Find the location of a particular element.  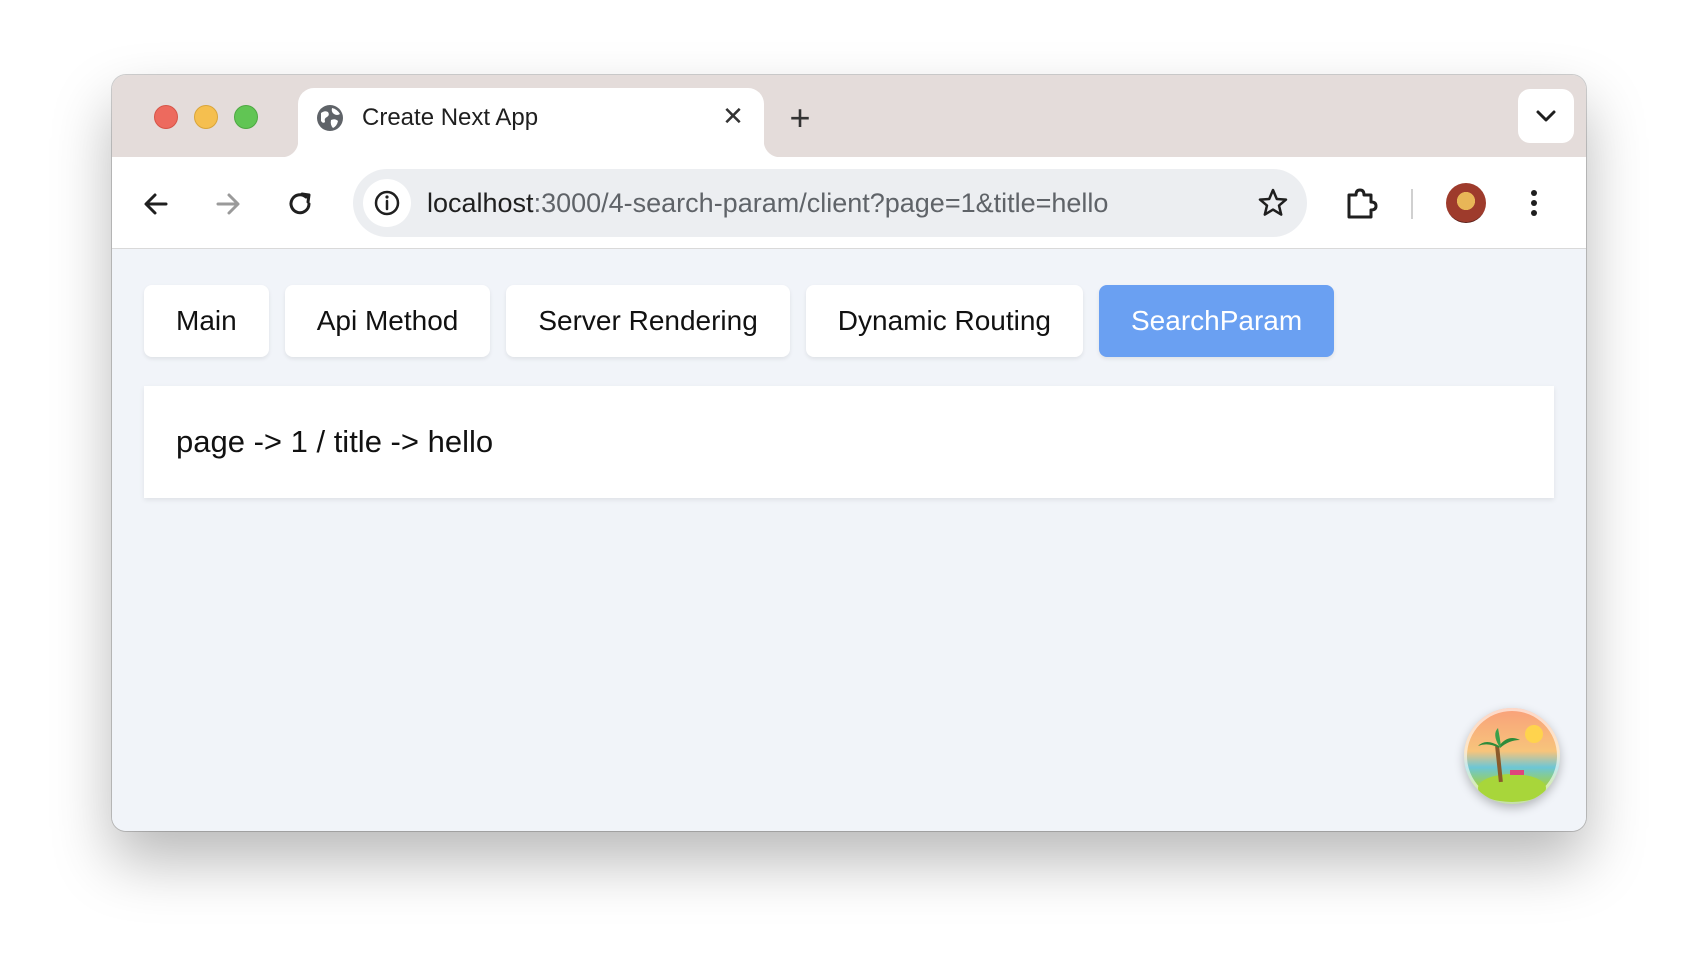

toolbar-divider is located at coordinates (1412, 204).